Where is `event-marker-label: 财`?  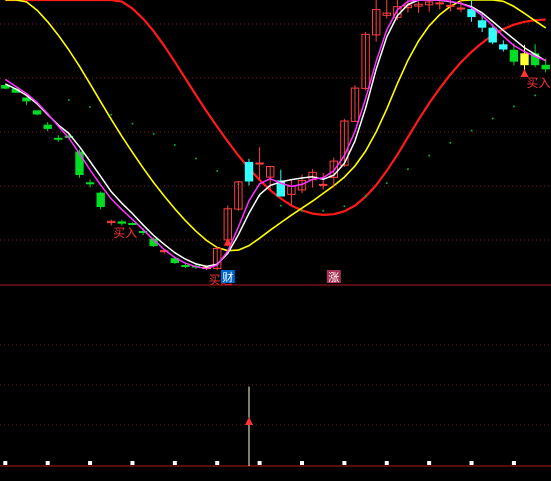
event-marker-label: 财 is located at coordinates (227, 277).